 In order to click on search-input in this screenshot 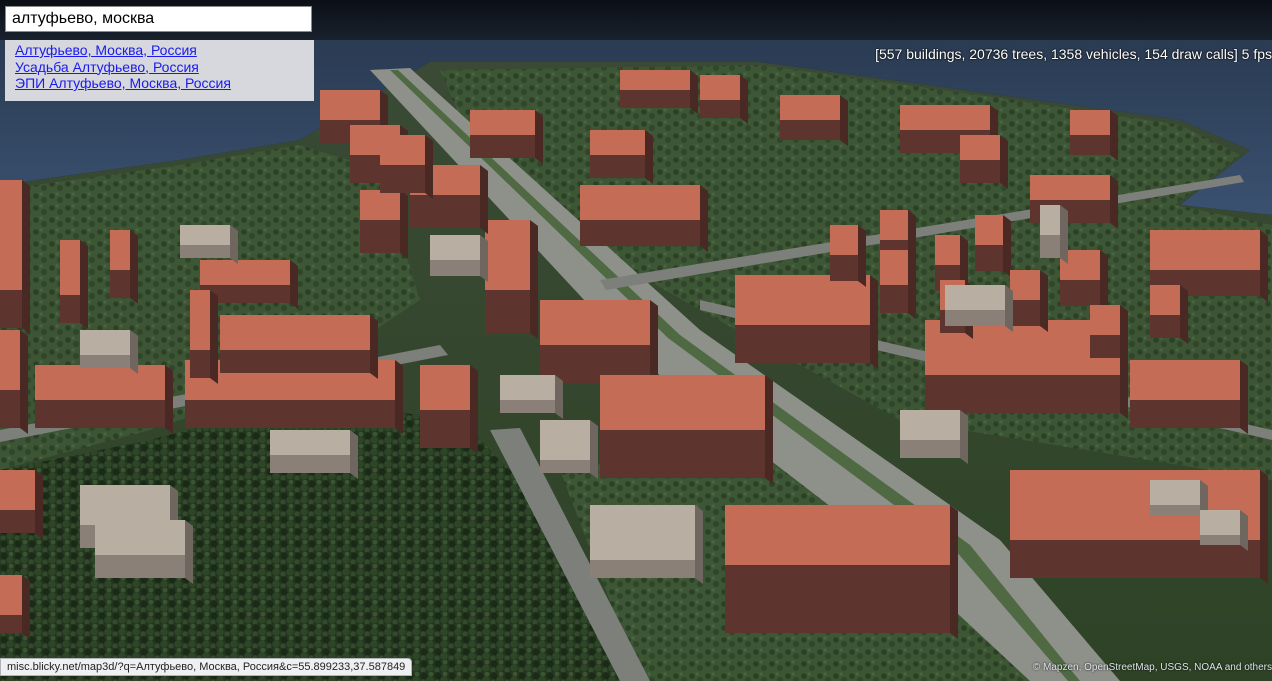, I will do `click(158, 19)`.